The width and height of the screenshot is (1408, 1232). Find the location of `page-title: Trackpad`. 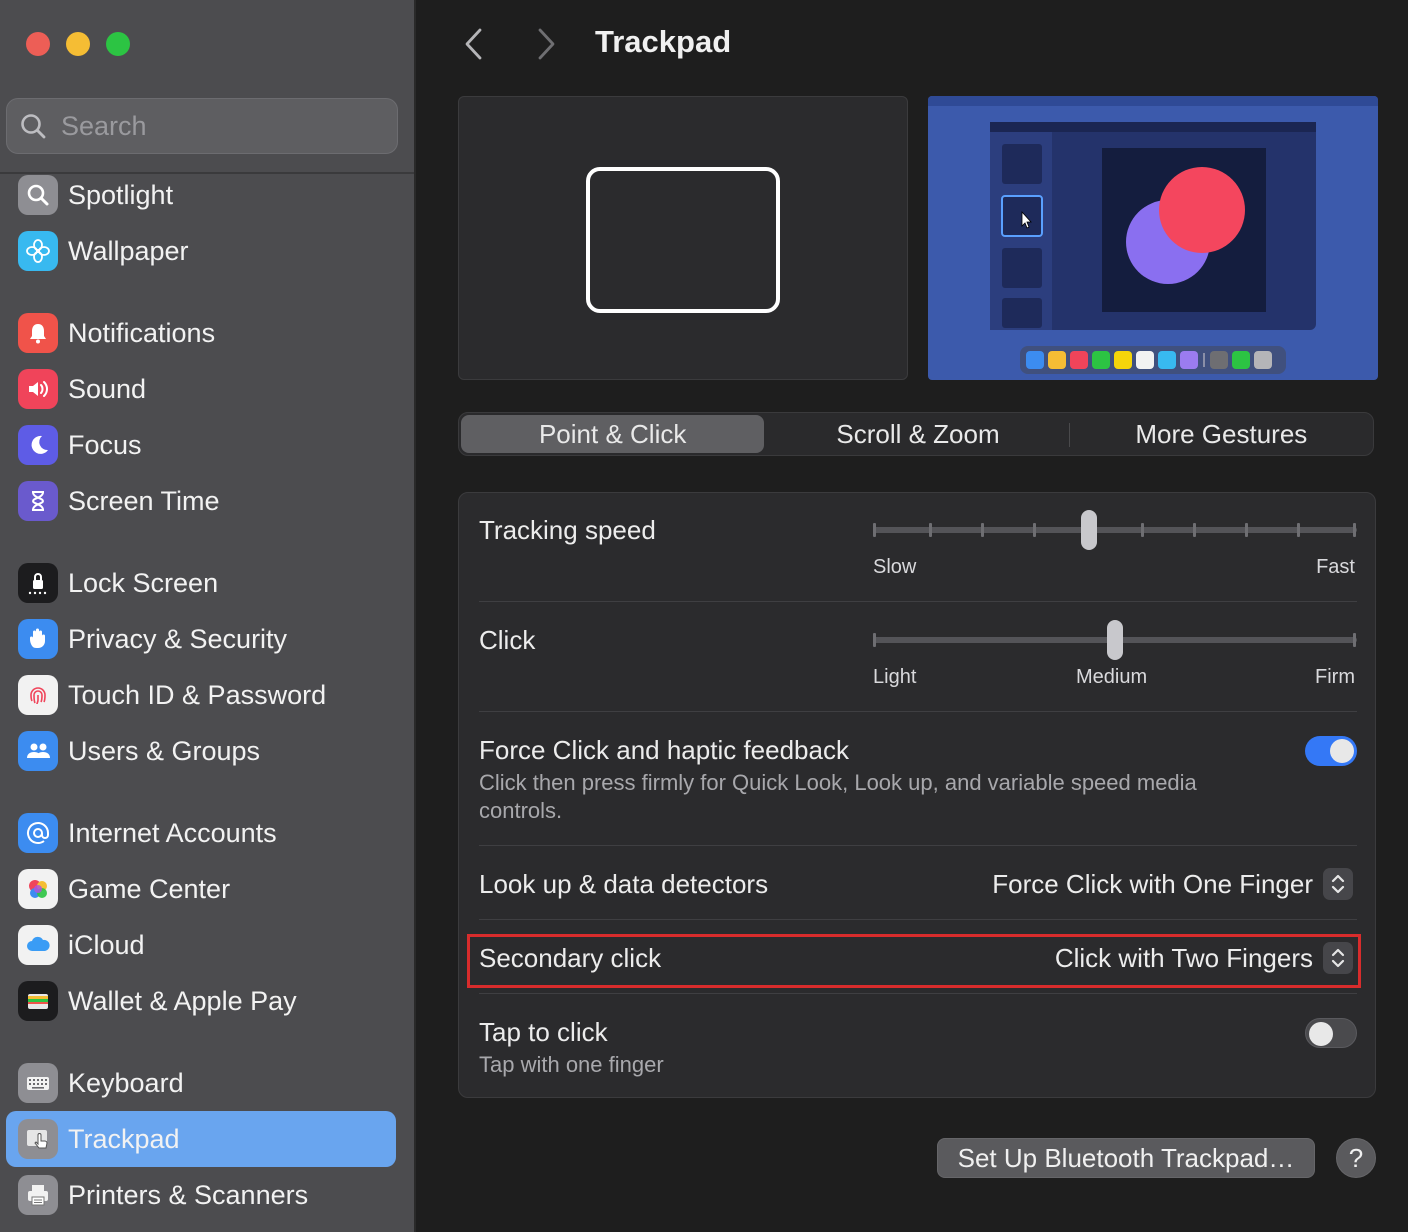

page-title: Trackpad is located at coordinates (663, 41).